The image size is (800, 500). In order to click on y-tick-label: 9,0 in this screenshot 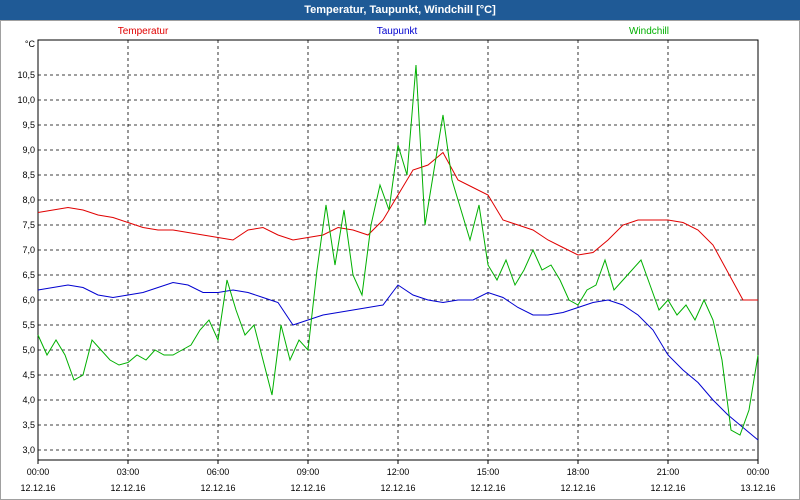, I will do `click(28, 150)`.